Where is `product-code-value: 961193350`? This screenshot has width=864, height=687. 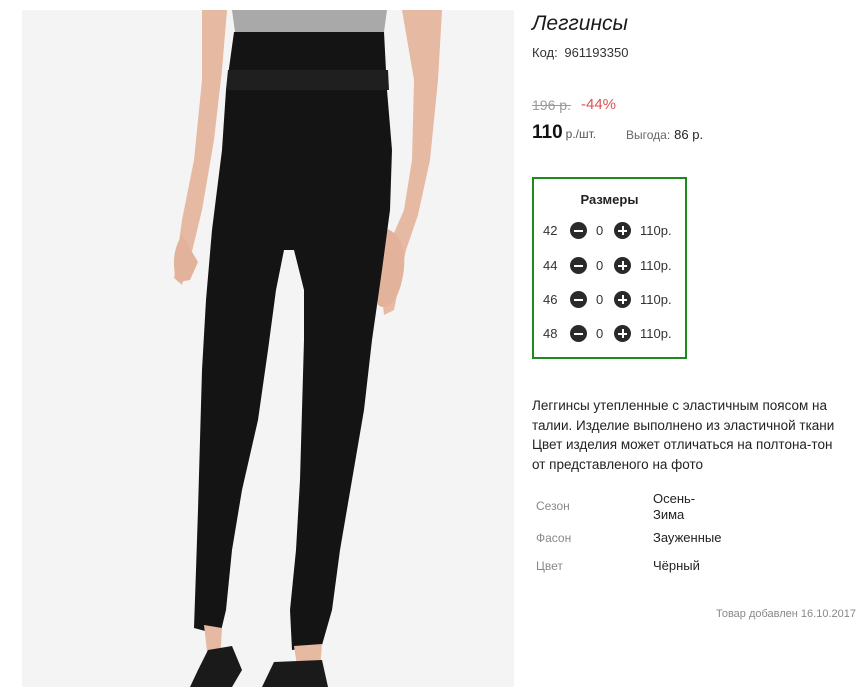 product-code-value: 961193350 is located at coordinates (596, 52).